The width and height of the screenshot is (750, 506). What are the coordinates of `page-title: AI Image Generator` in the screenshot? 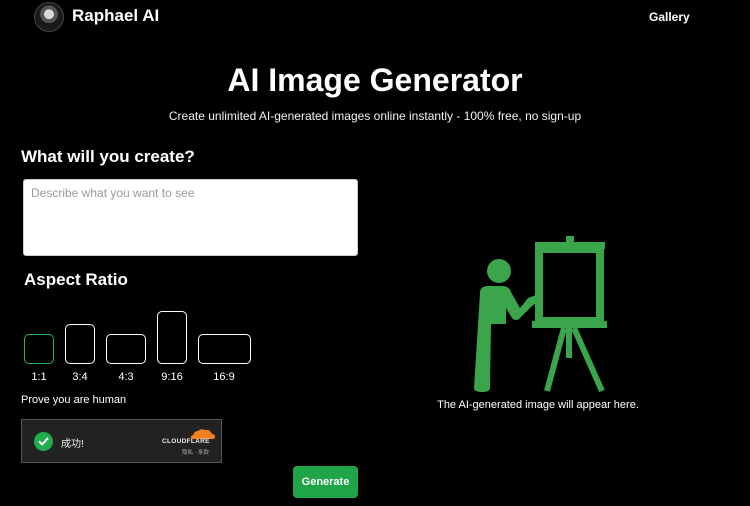 It's located at (375, 80).